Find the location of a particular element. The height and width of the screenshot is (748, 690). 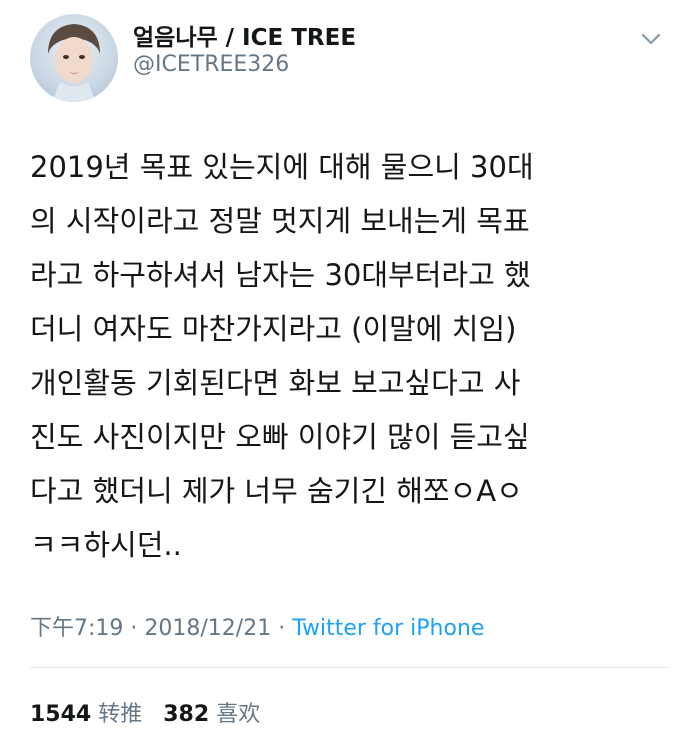

chevron-down-icon is located at coordinates (651, 39).